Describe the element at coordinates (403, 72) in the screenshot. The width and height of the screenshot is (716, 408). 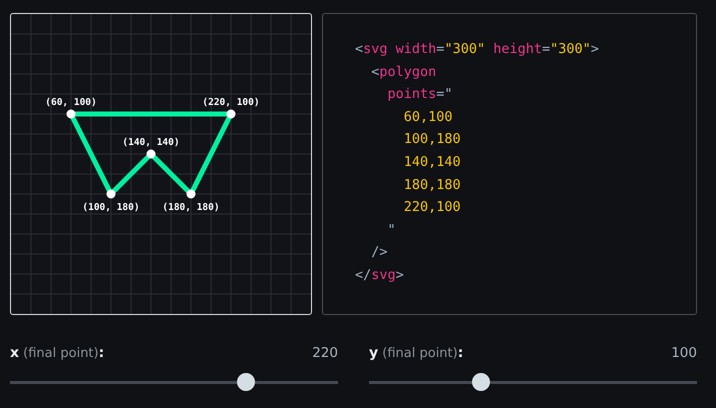
I see `code-line: <polygon` at that location.